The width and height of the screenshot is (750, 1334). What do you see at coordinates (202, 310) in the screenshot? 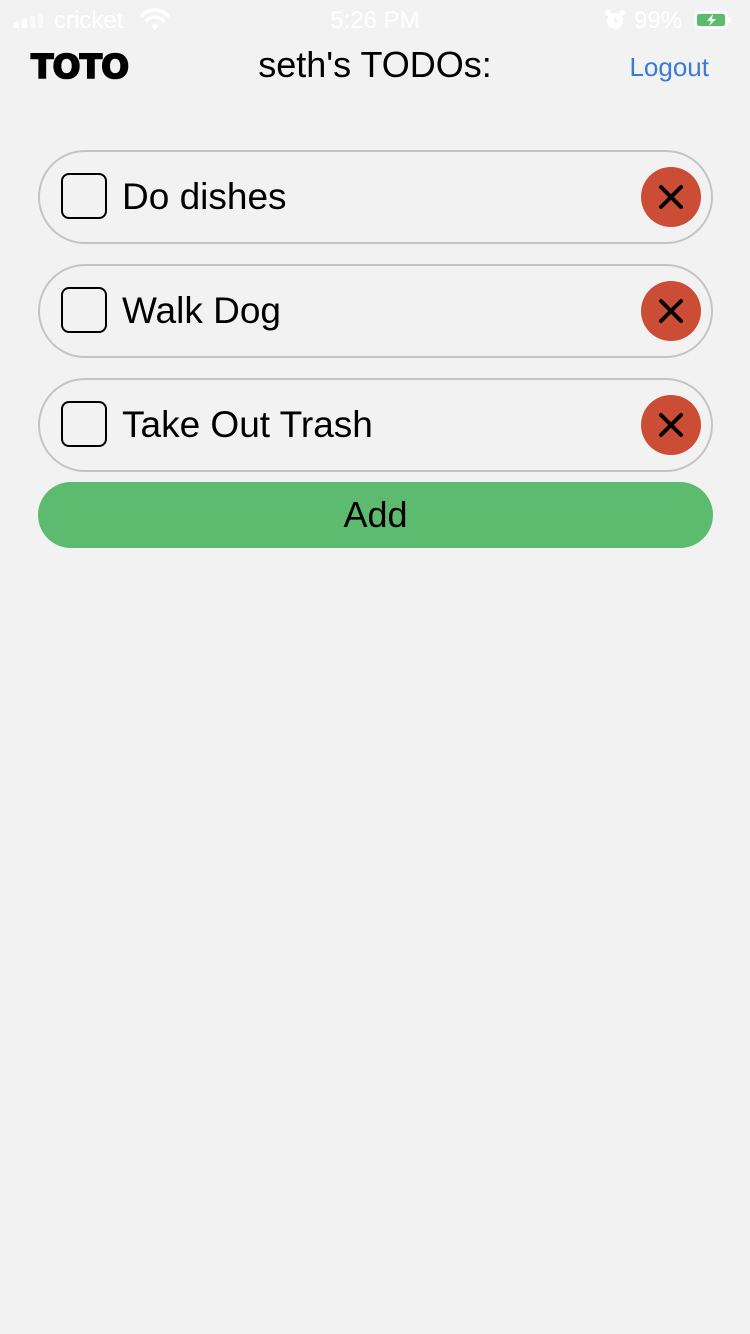
I see `todo-text: Walk Dog` at bounding box center [202, 310].